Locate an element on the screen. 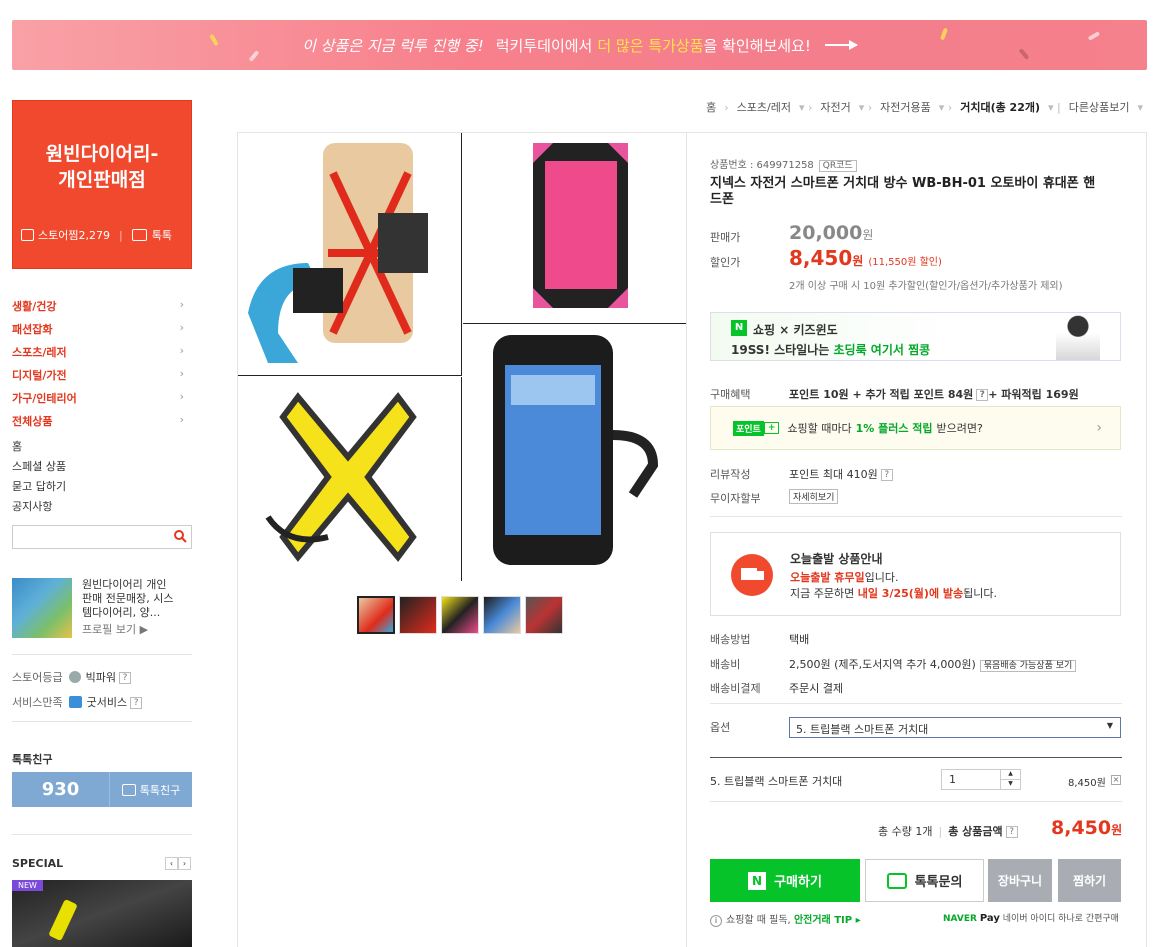 The height and width of the screenshot is (947, 1159). ship-cost-value: 2,500원 (제주,도서지역 추가 4,000원) is located at coordinates (882, 664).